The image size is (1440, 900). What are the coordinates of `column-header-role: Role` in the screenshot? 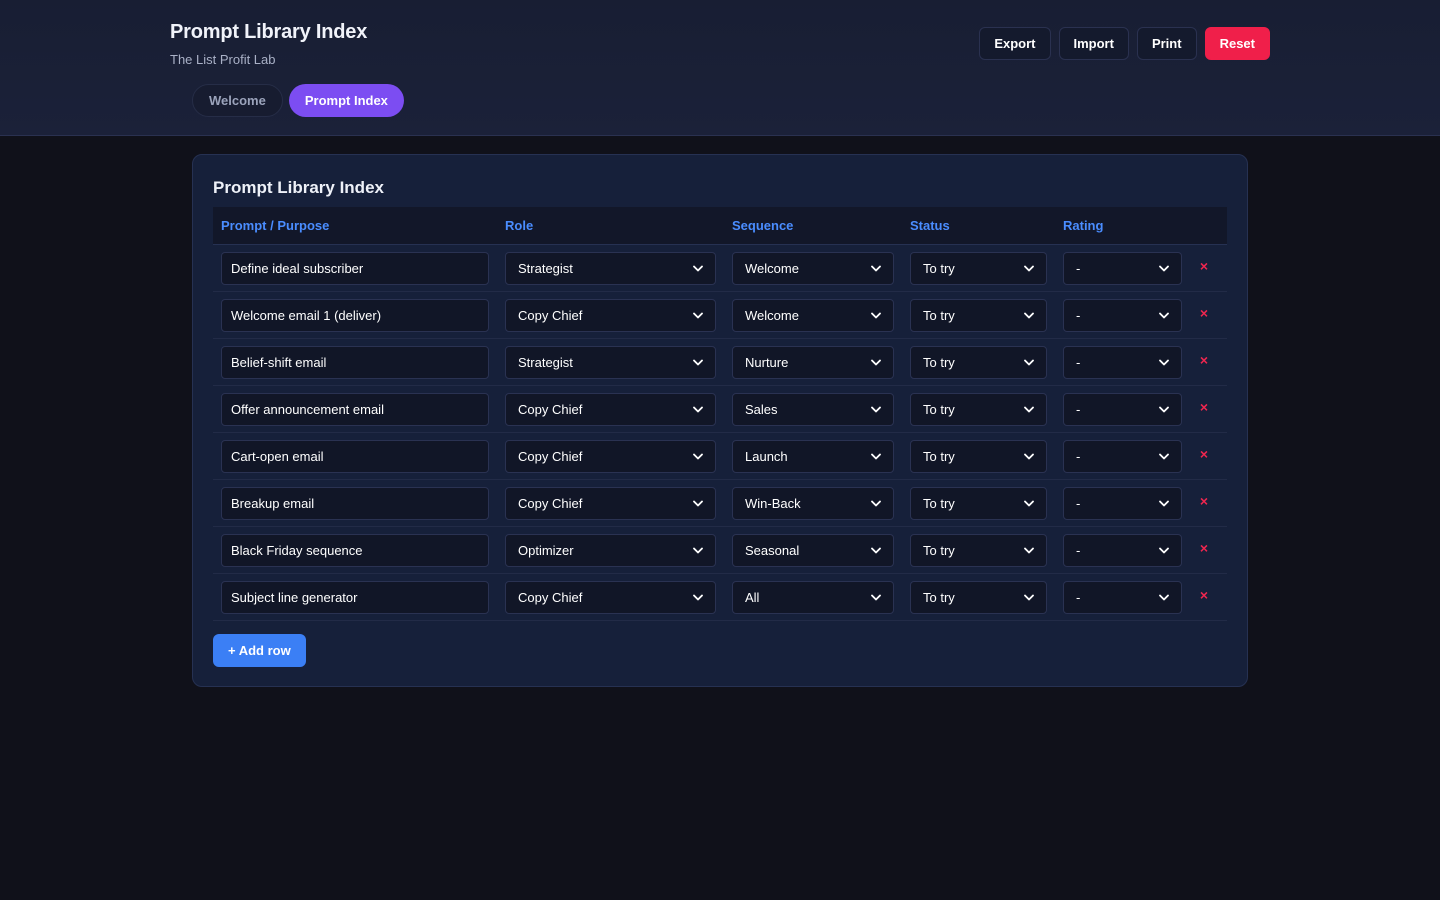 It's located at (519, 225).